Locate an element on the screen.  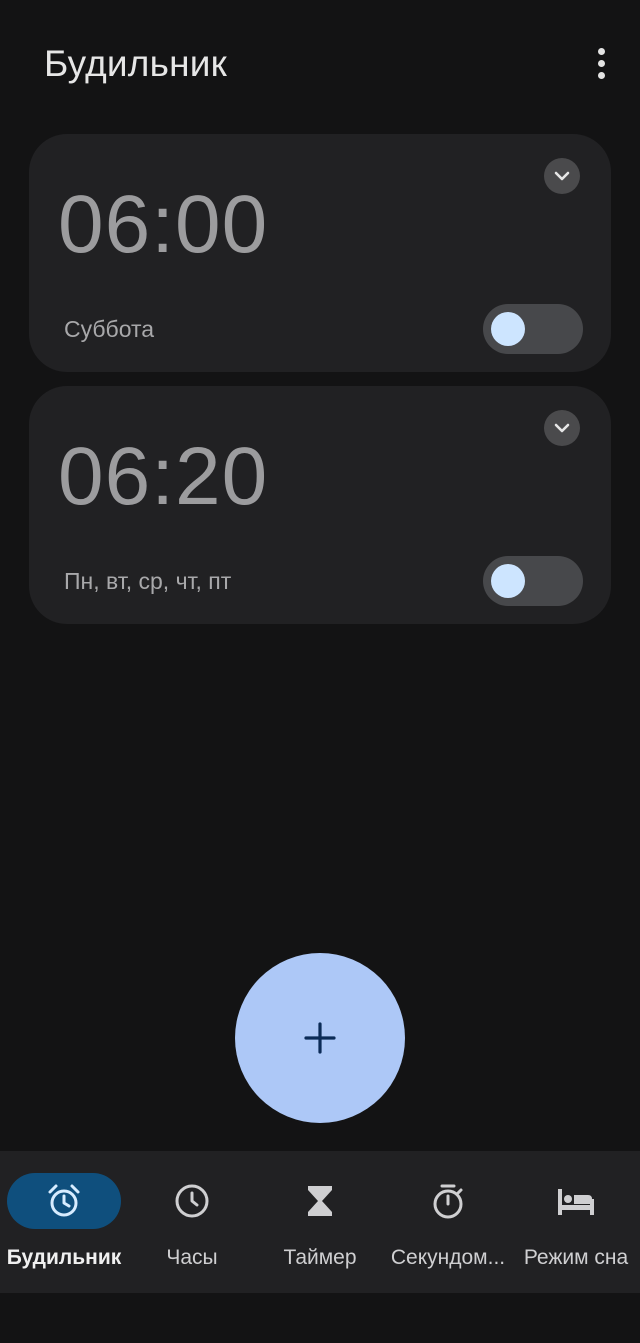
stopwatch-icon is located at coordinates (448, 1201).